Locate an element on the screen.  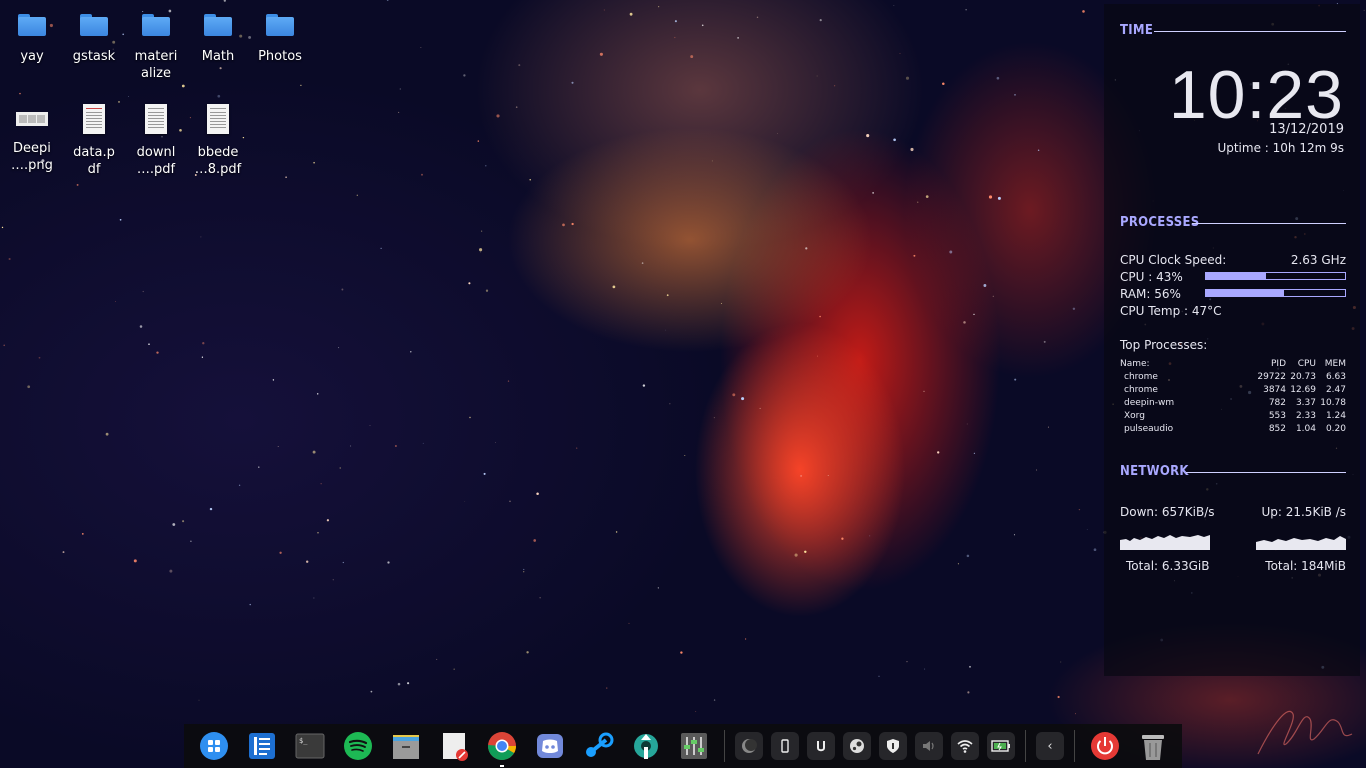
process-name: Xorg is located at coordinates (1134, 416).